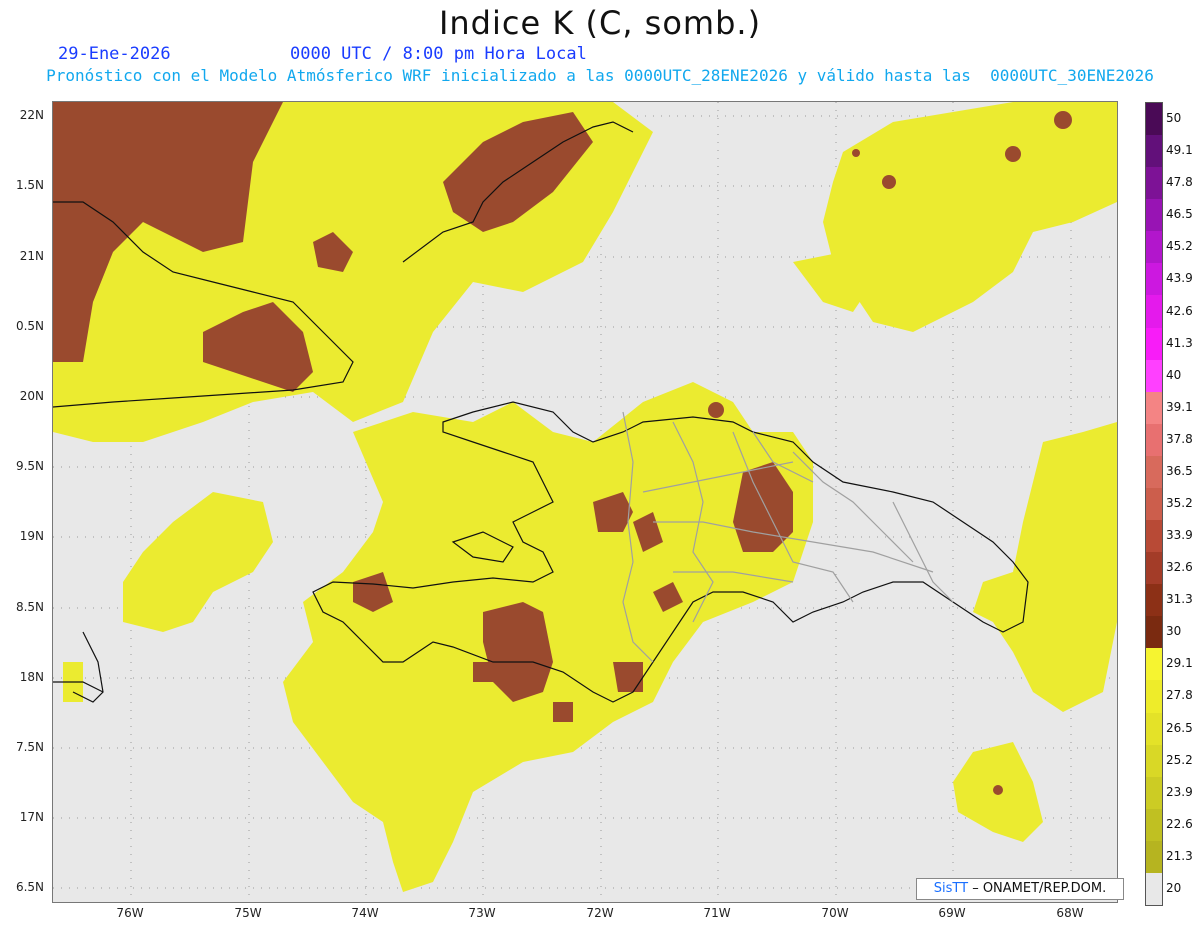 The width and height of the screenshot is (1200, 927). I want to click on colorbar-label: 31.3, so click(1179, 599).